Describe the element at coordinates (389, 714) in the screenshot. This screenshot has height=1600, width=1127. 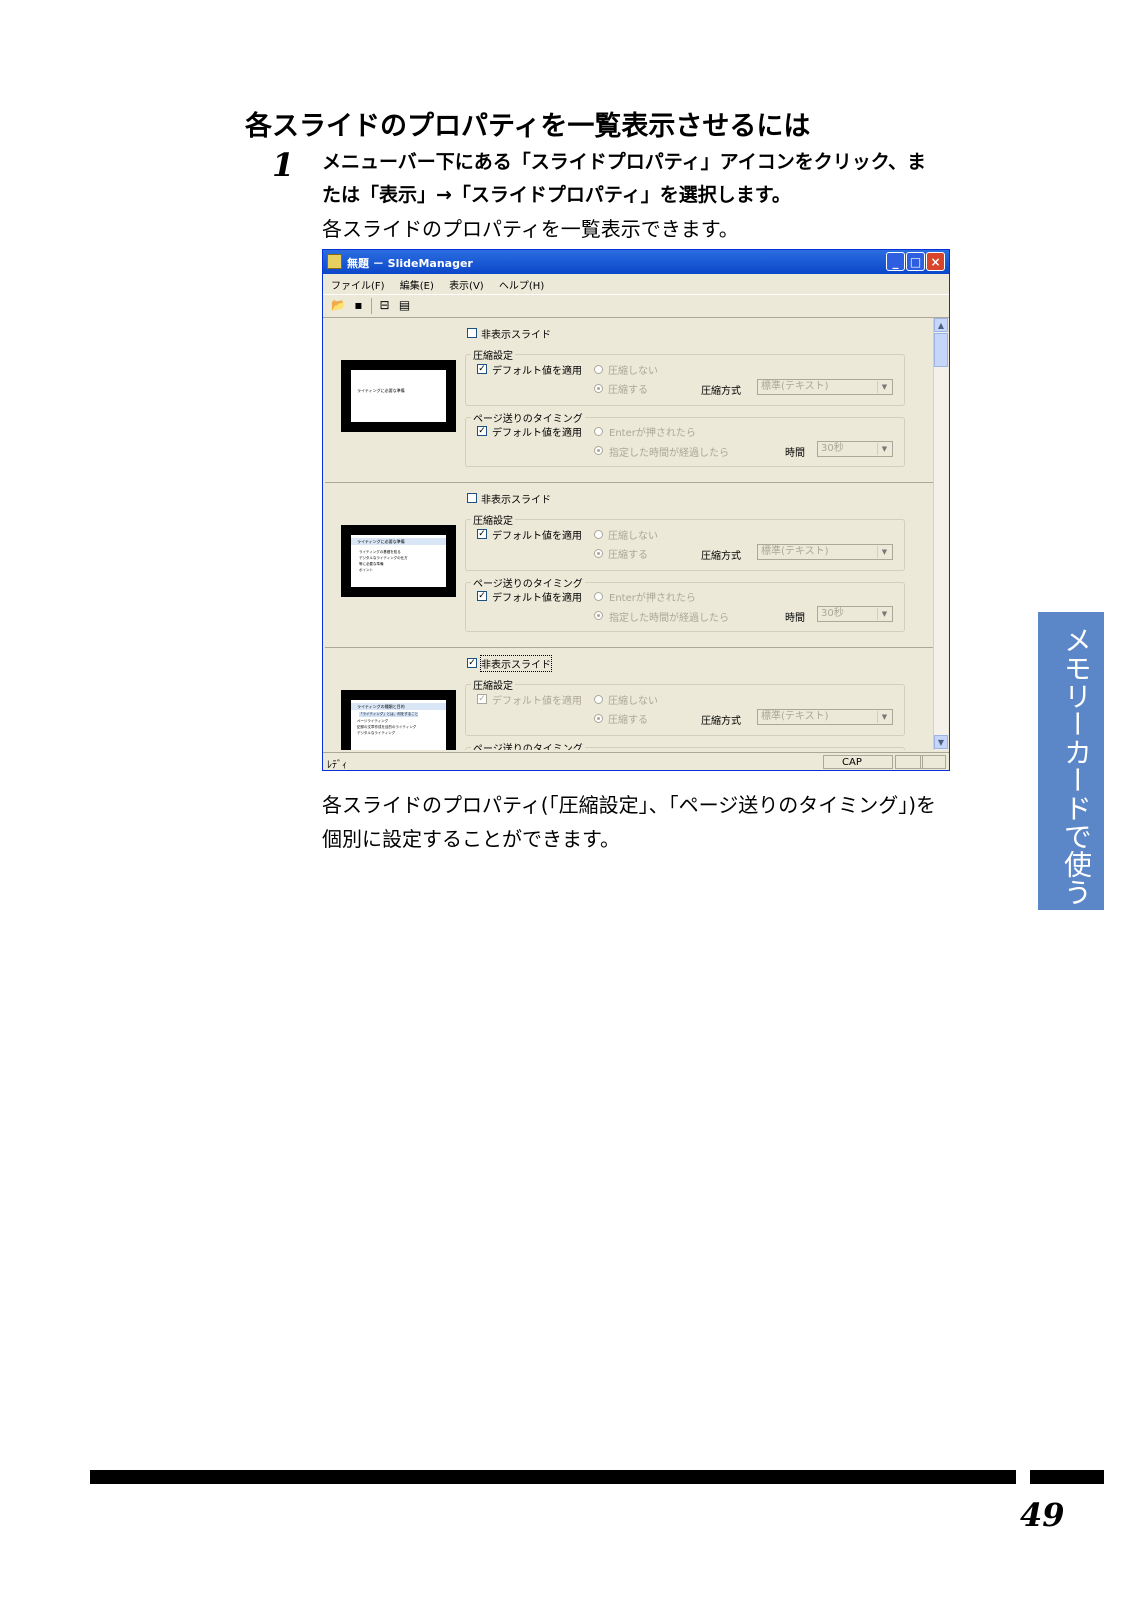
I see `thumbnail-bullet: 「ライティング」とは、何をすること` at that location.